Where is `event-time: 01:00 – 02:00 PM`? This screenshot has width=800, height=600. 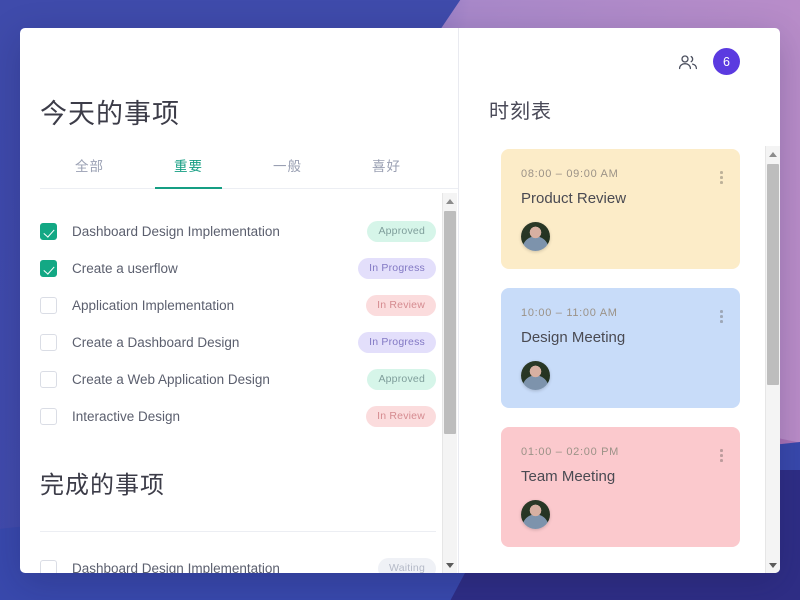 event-time: 01:00 – 02:00 PM is located at coordinates (570, 452).